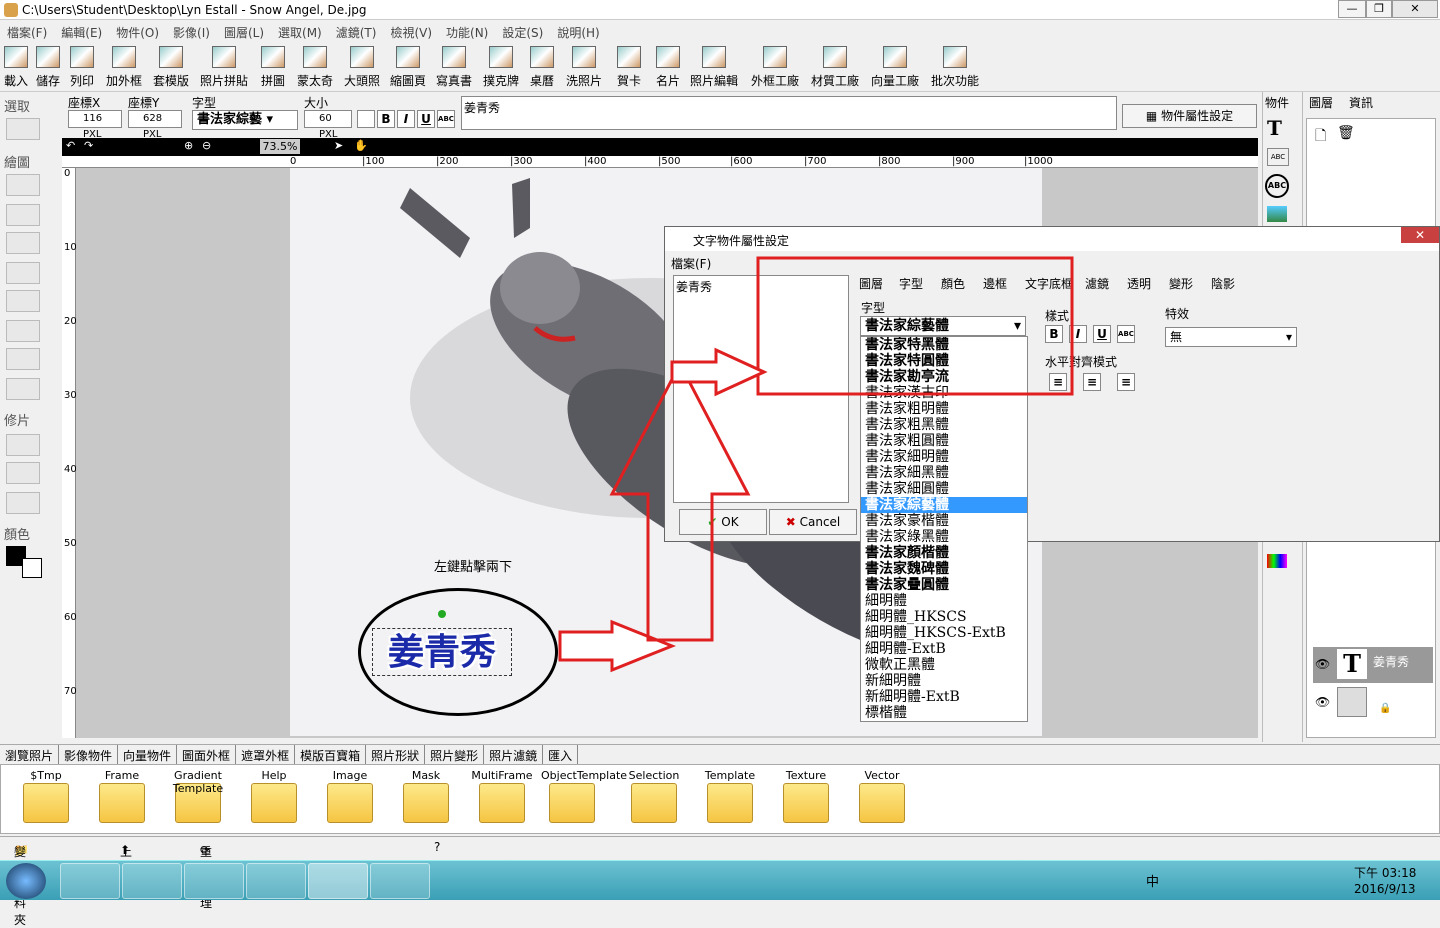 This screenshot has height=928, width=1440. What do you see at coordinates (95, 125) in the screenshot?
I see `x-spinner: 116 PXL` at bounding box center [95, 125].